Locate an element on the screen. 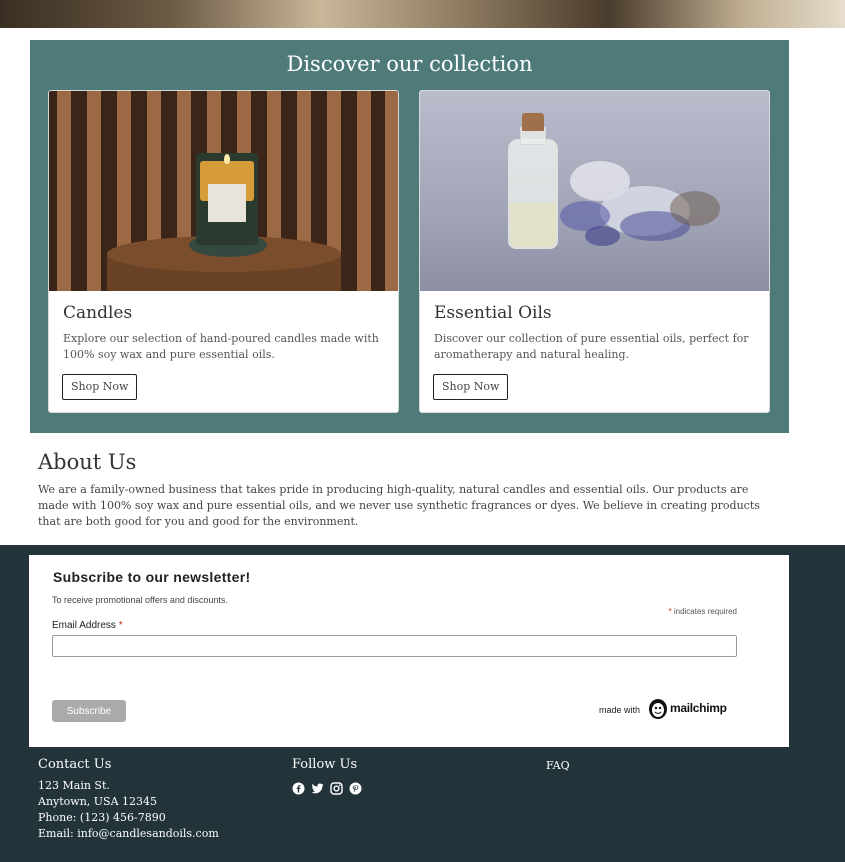 The image size is (845, 862). email-label-text: Email Address is located at coordinates (84, 625).